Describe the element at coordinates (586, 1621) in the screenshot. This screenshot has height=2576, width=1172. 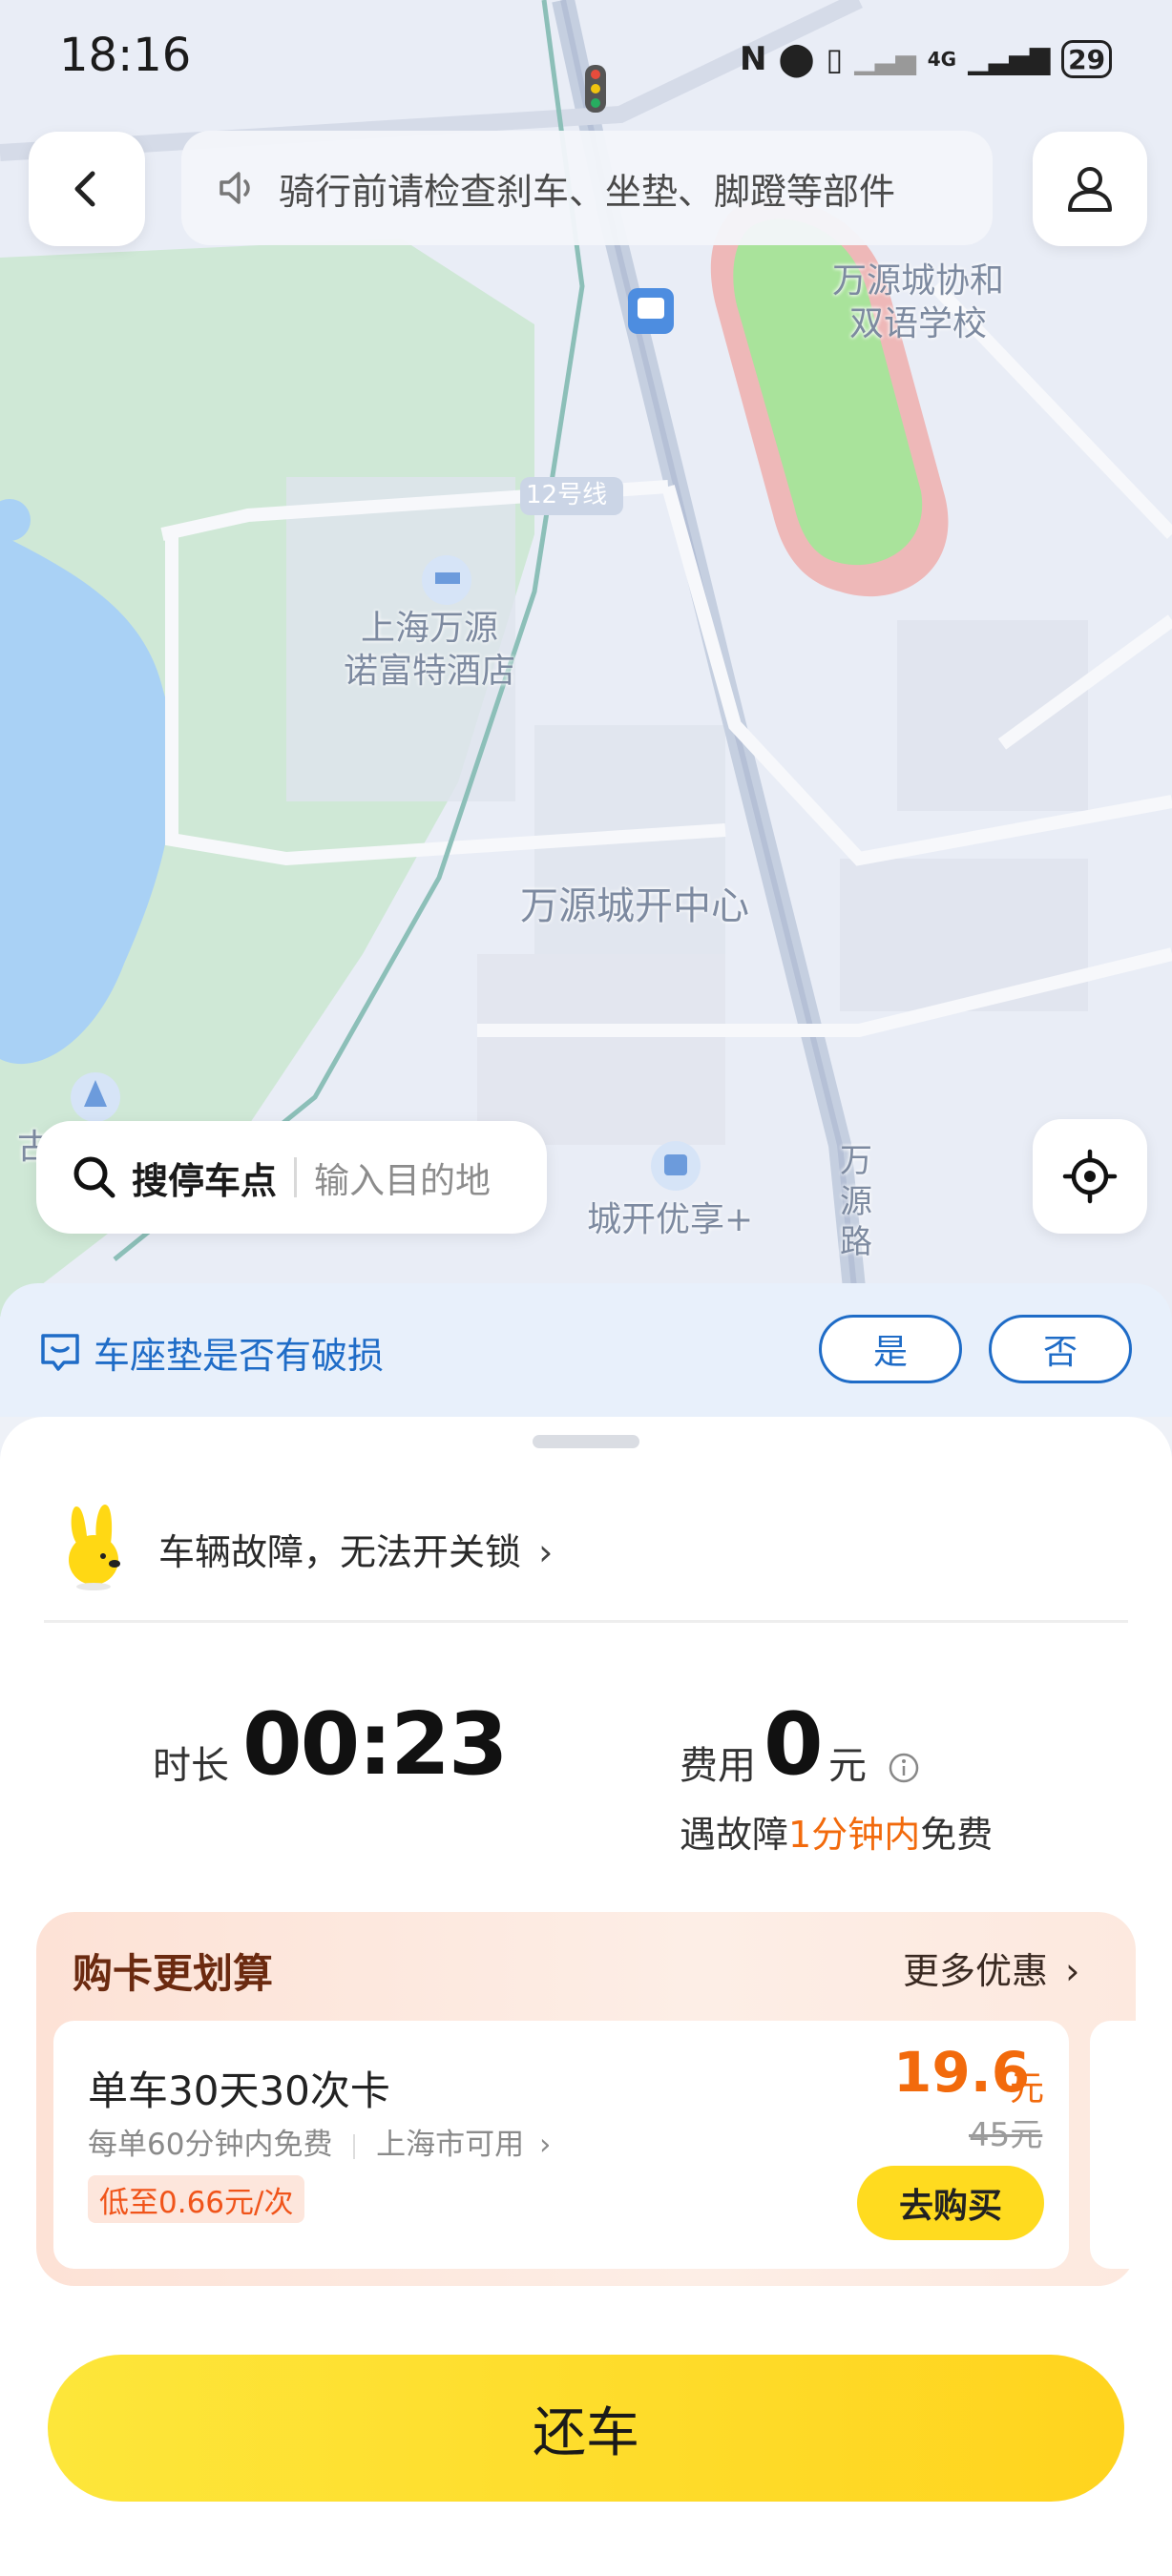
I see `divider` at that location.